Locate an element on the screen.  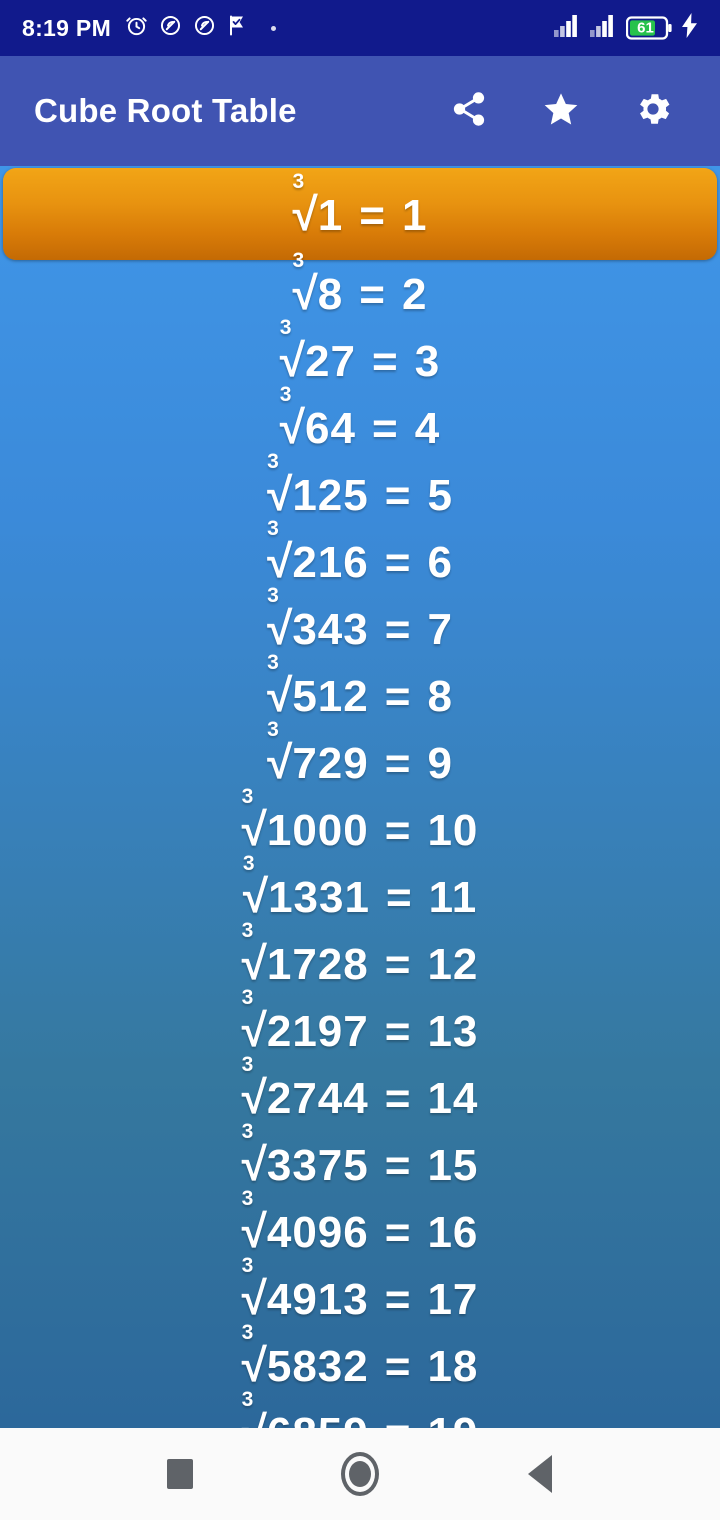
cube-root-row: 3 √ 343 = 7 is located at coordinates (360, 623).